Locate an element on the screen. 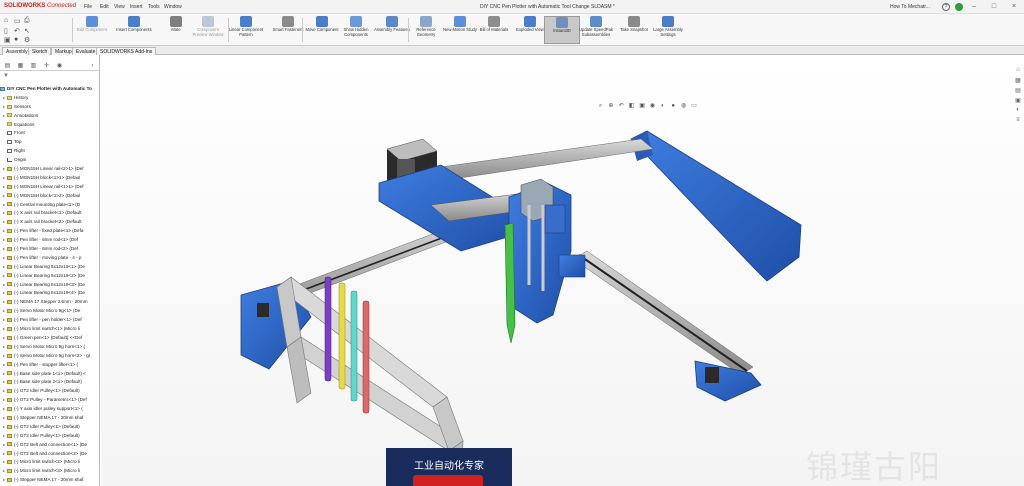 The height and width of the screenshot is (486, 1024). tab-solidworks-add-ins: SOLIDWORKS Add-Ins is located at coordinates (126, 51).